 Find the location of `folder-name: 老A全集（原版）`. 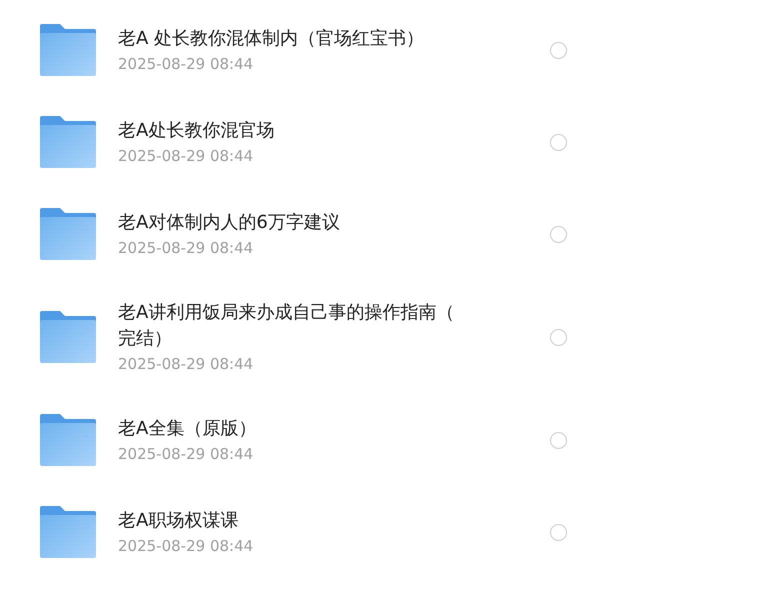

folder-name: 老A全集（原版） is located at coordinates (188, 429).